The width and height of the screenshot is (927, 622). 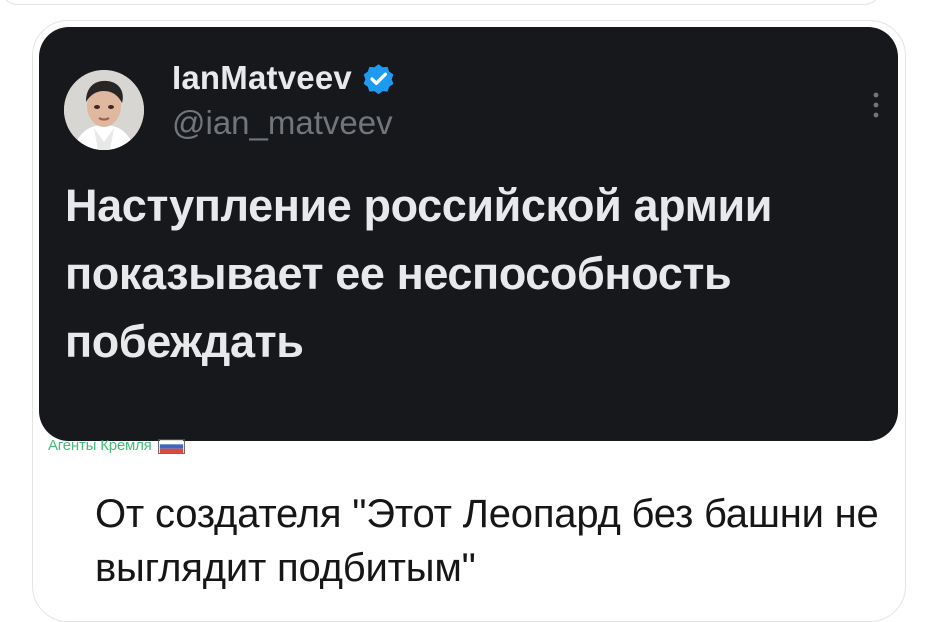 What do you see at coordinates (262, 78) in the screenshot?
I see `author-name: IanMatveev` at bounding box center [262, 78].